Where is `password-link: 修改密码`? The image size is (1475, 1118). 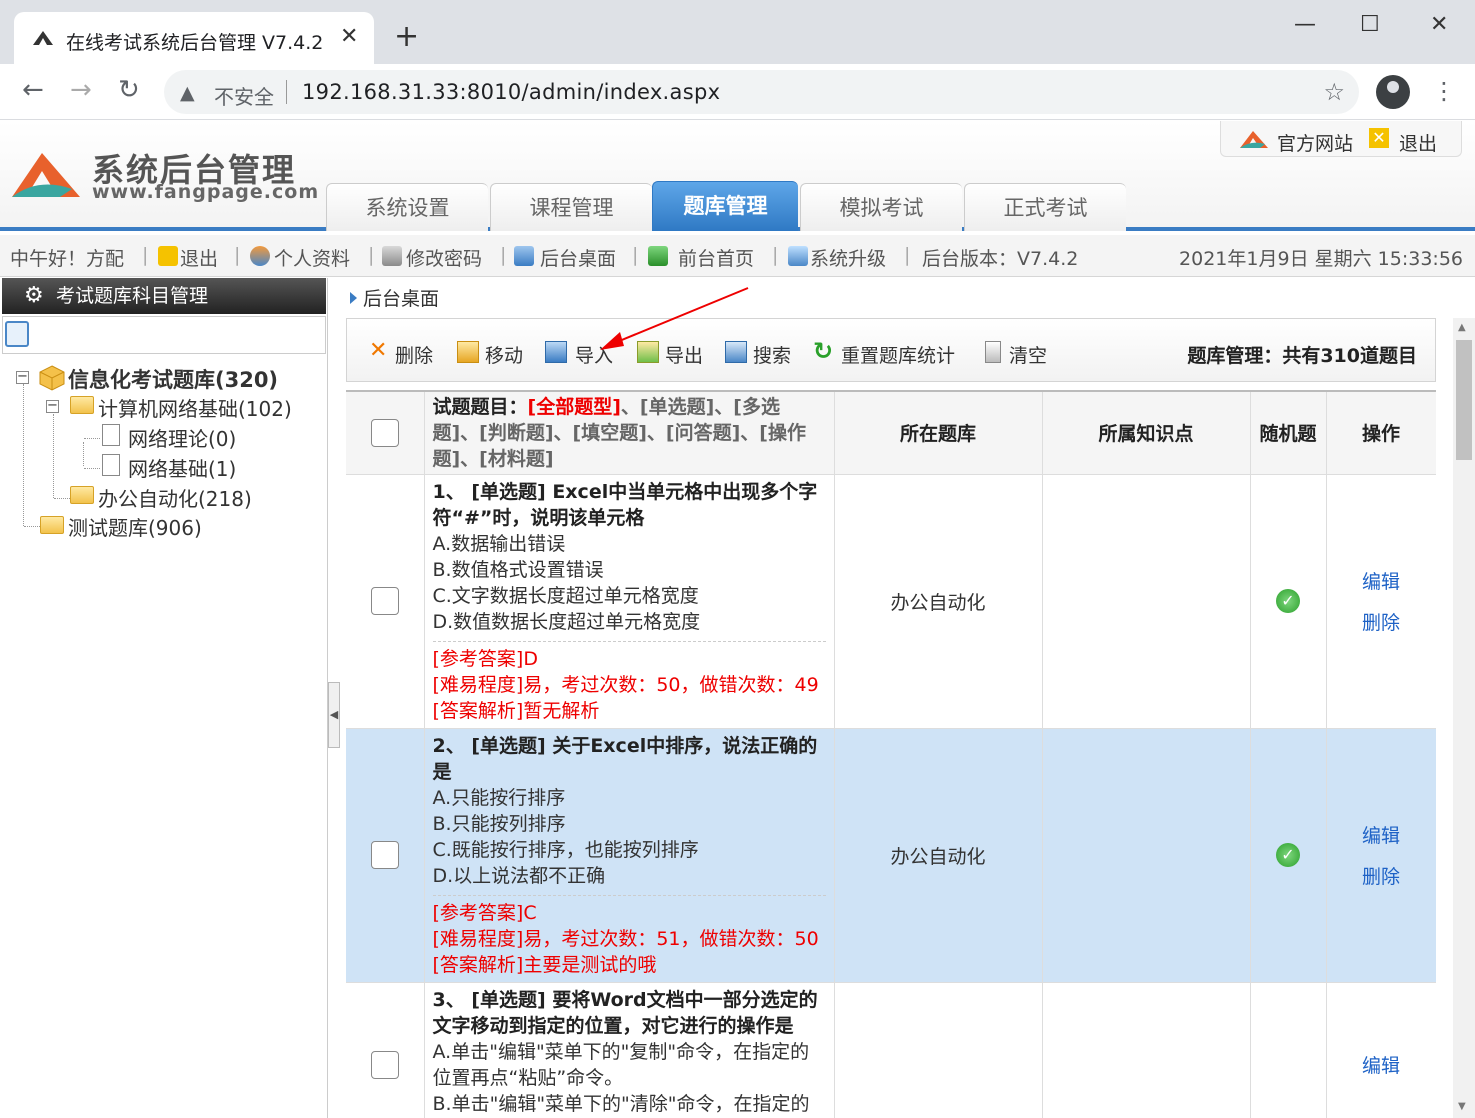 password-link: 修改密码 is located at coordinates (444, 257).